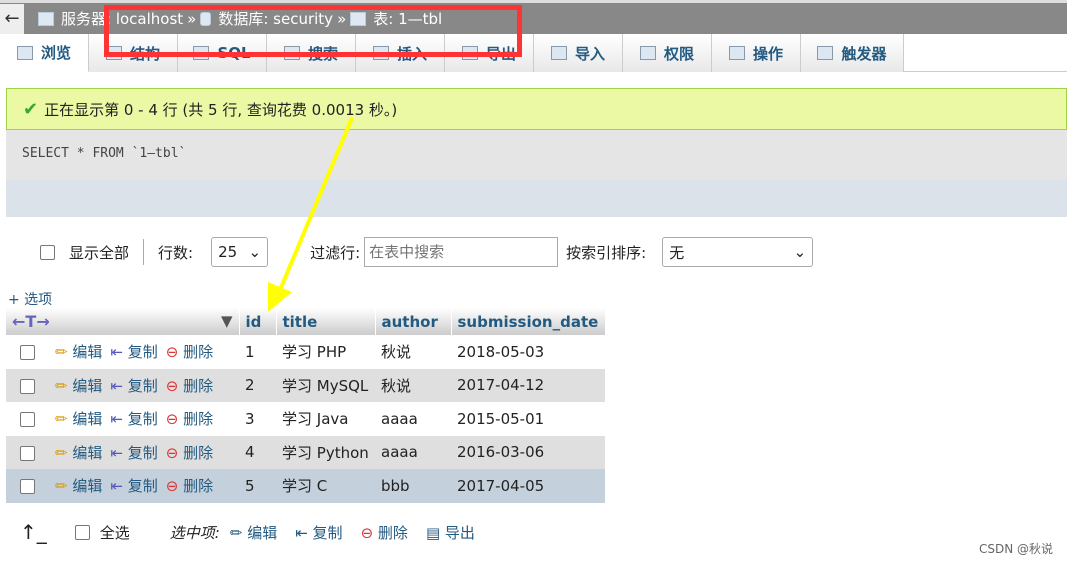 The image size is (1067, 562). I want to click on column-header-id: id, so click(258, 321).